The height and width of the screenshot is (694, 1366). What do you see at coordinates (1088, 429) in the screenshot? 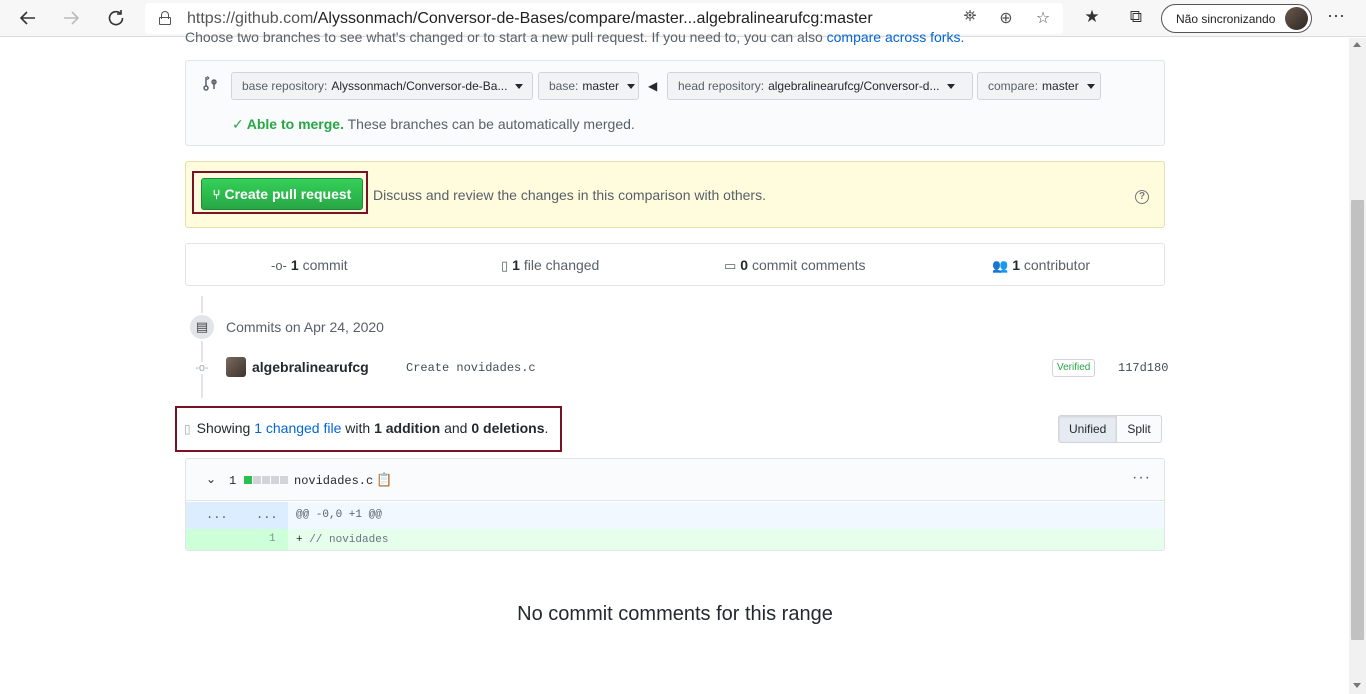
I see `unified-view-button: Unified` at bounding box center [1088, 429].